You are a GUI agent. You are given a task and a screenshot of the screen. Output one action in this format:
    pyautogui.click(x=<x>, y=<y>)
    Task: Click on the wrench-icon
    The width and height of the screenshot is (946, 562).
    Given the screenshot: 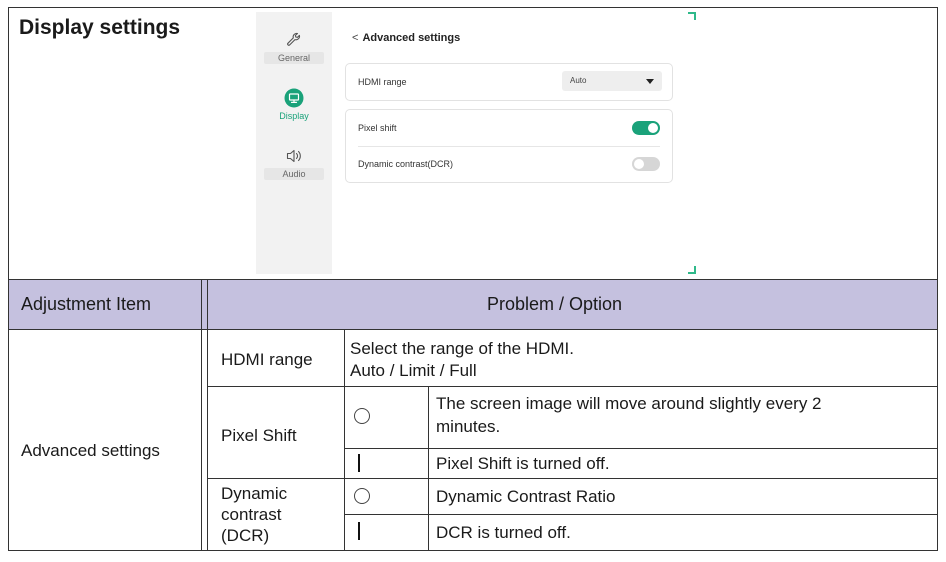 What is the action you would take?
    pyautogui.click(x=293, y=39)
    